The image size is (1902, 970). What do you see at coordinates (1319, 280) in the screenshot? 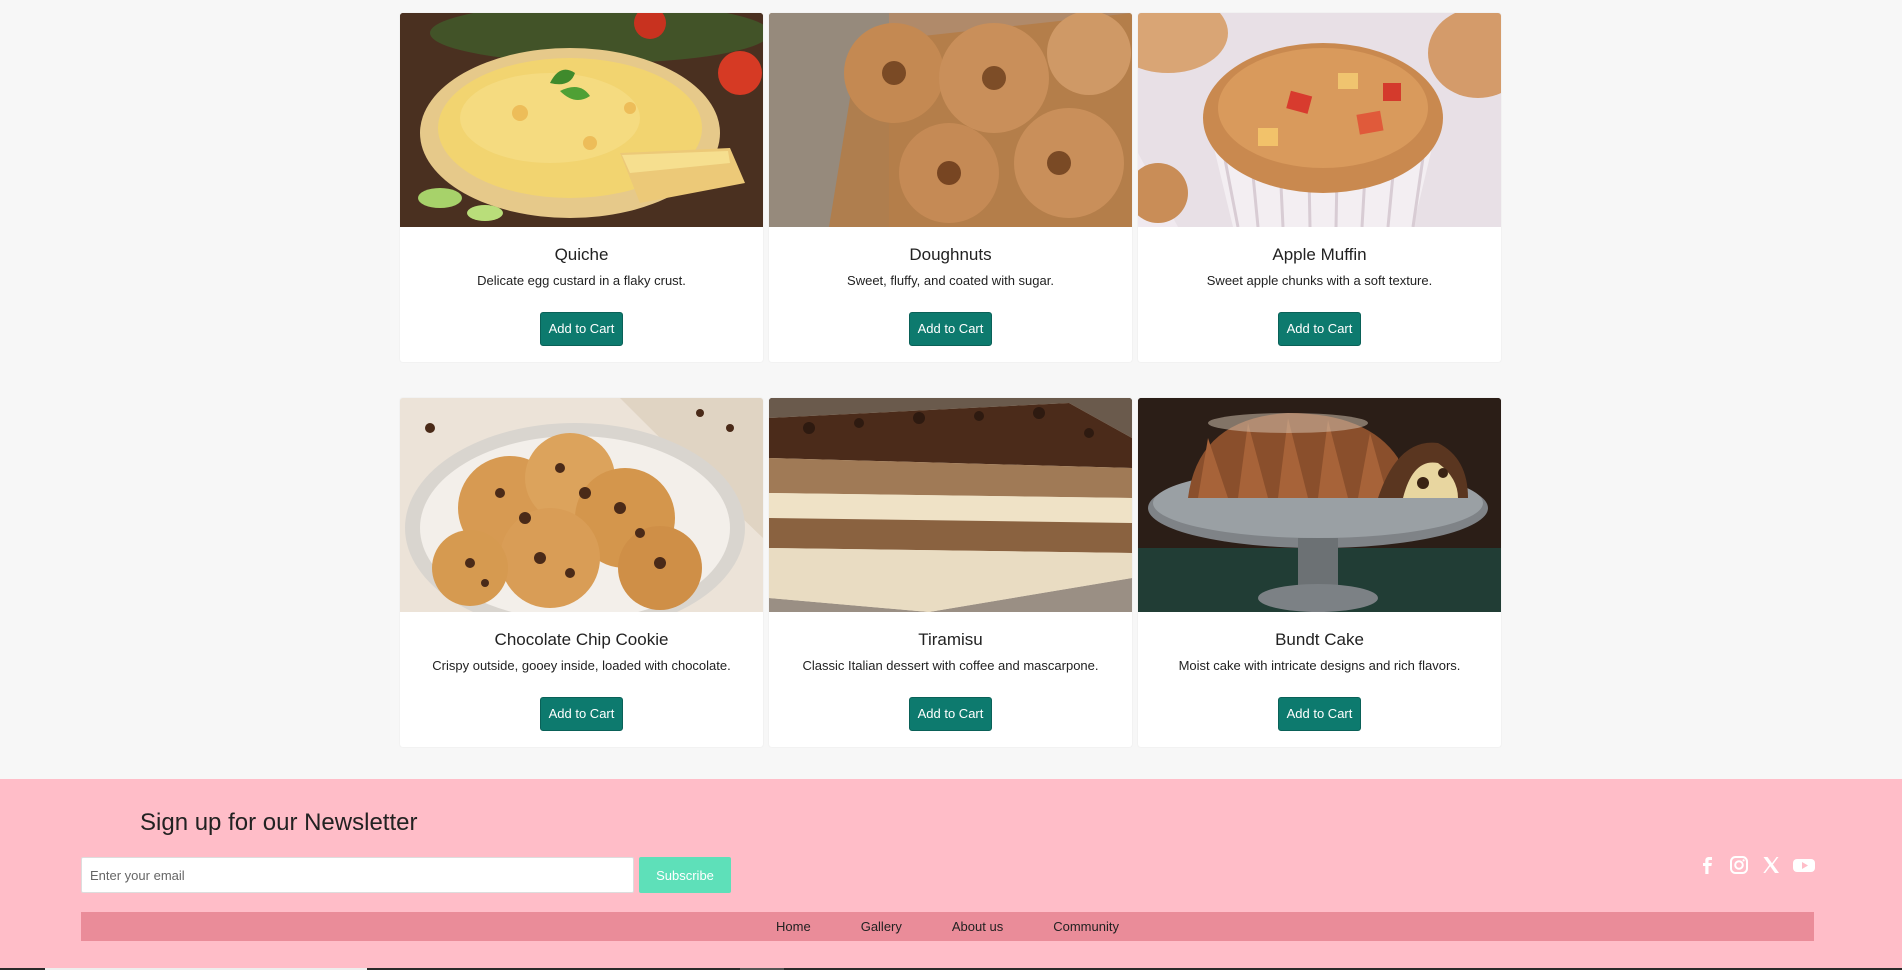
I see `product-description: Sweet apple chunks with a soft texture.` at bounding box center [1319, 280].